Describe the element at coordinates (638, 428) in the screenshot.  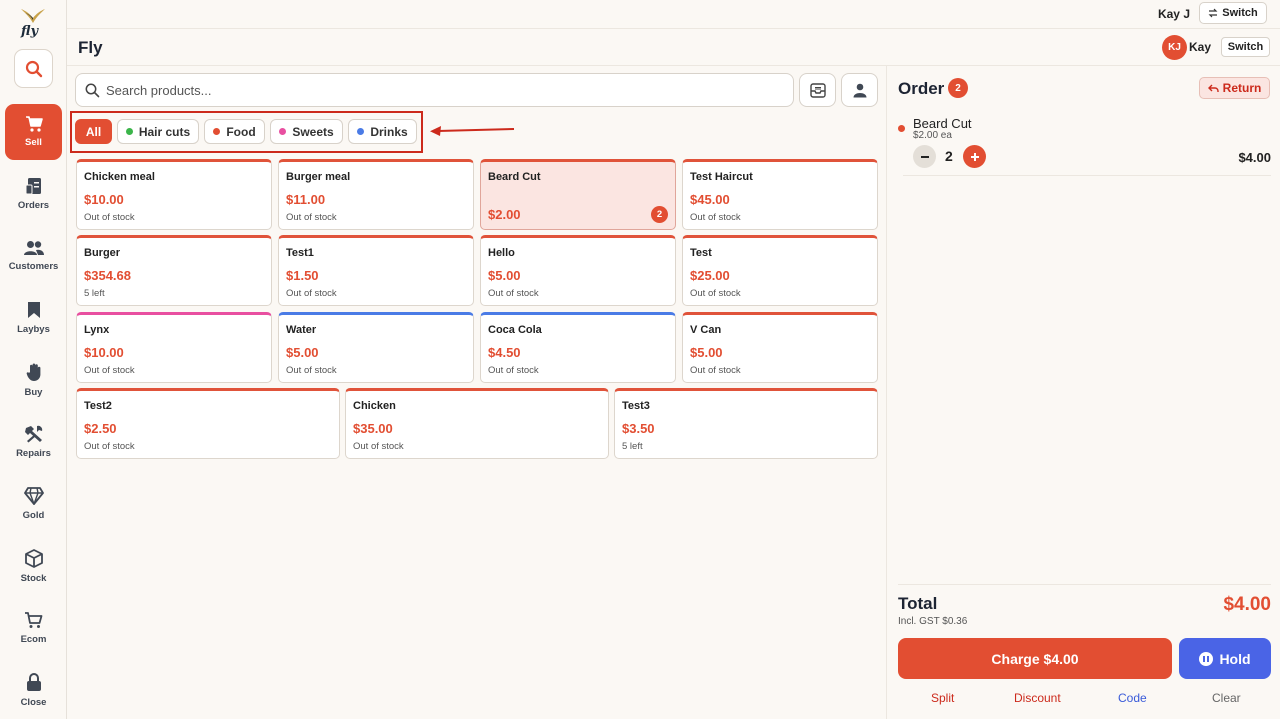
I see `product-price: $3.50` at that location.